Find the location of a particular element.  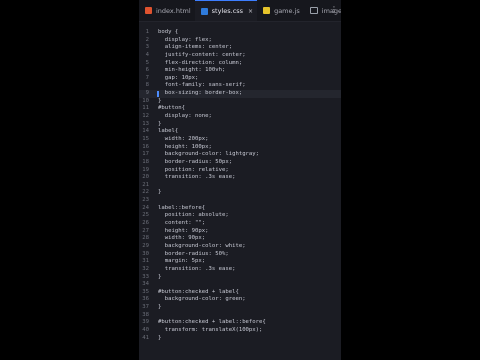

code-line: 24 label::before{ is located at coordinates (240, 209).